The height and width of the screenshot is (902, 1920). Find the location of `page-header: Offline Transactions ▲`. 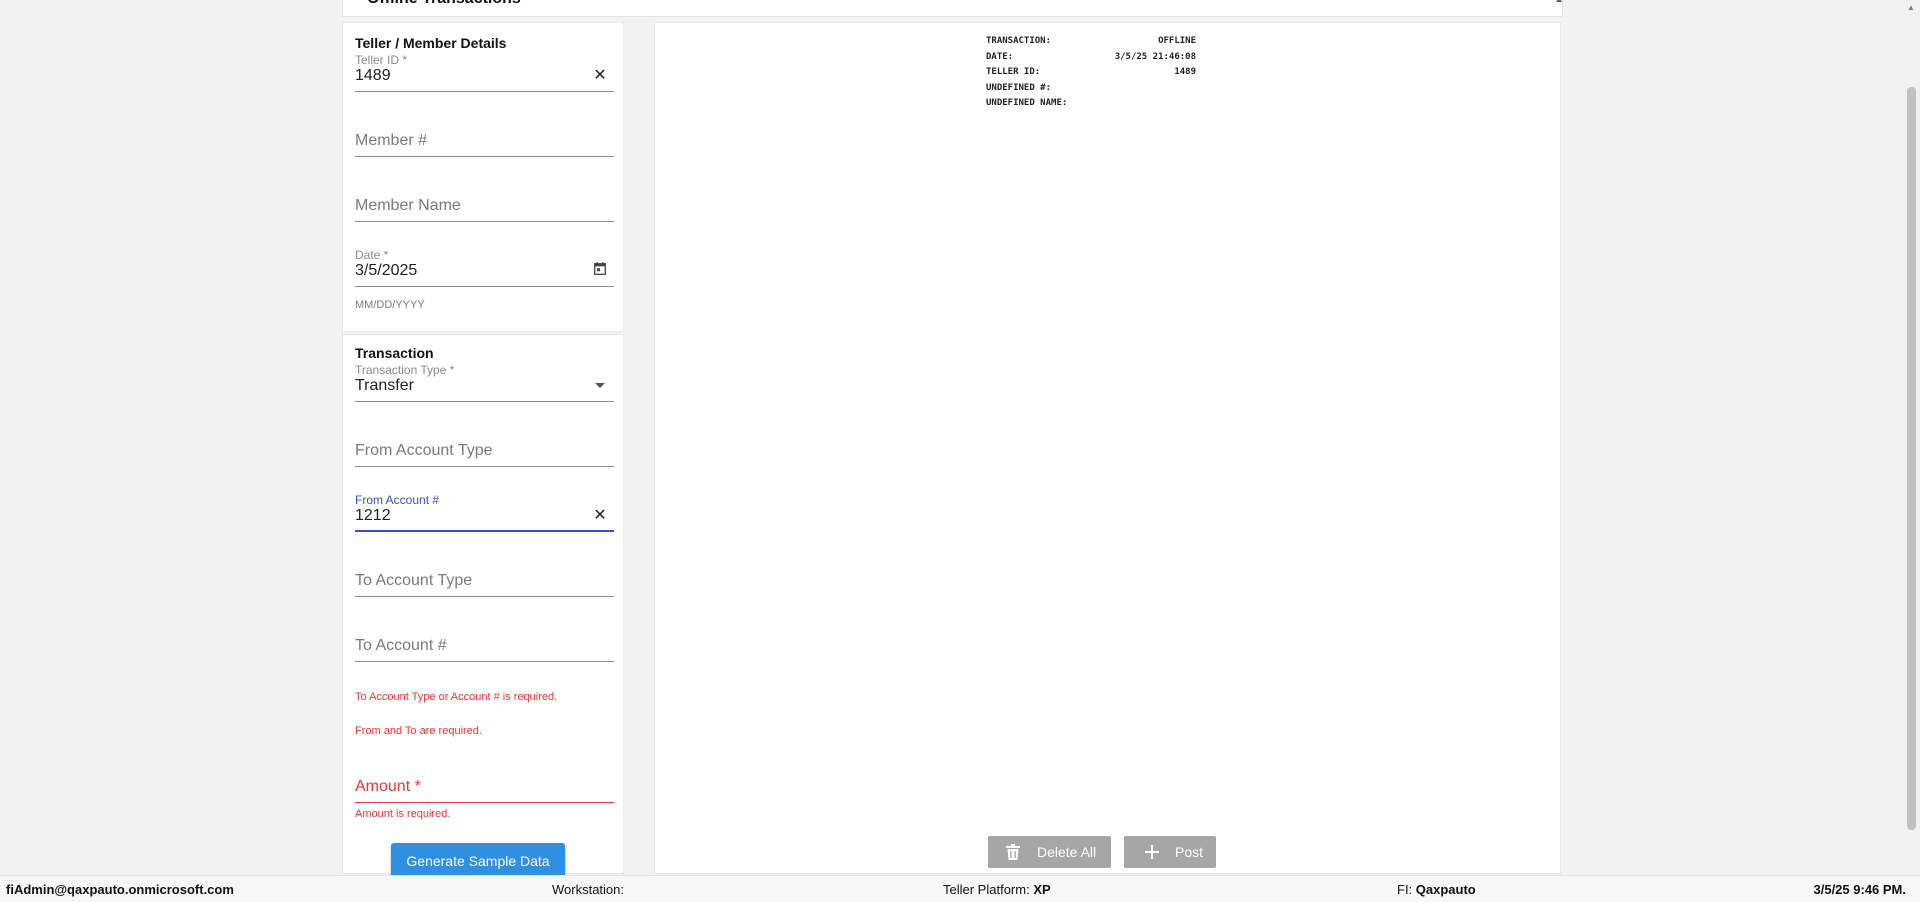

page-header: Offline Transactions ▲ is located at coordinates (952, 8).